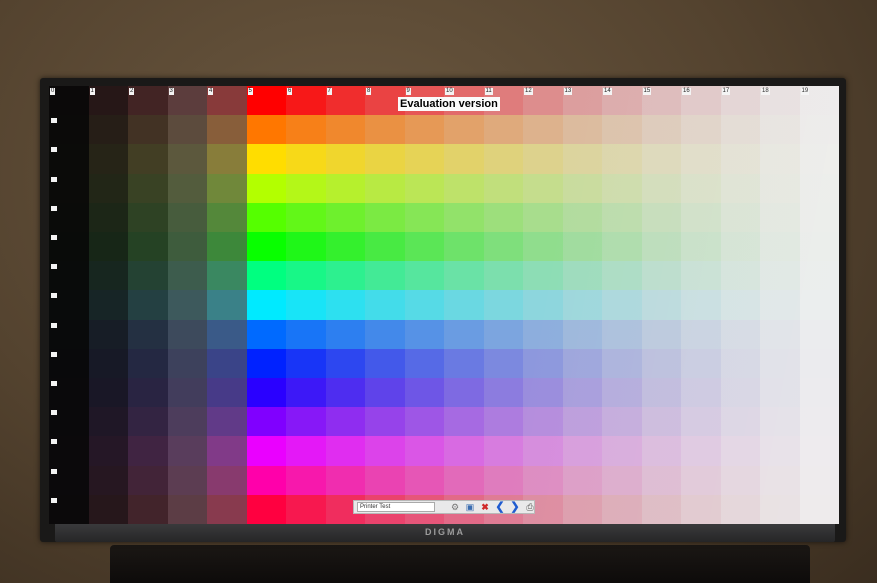  I want to click on column-number: 19, so click(805, 91).